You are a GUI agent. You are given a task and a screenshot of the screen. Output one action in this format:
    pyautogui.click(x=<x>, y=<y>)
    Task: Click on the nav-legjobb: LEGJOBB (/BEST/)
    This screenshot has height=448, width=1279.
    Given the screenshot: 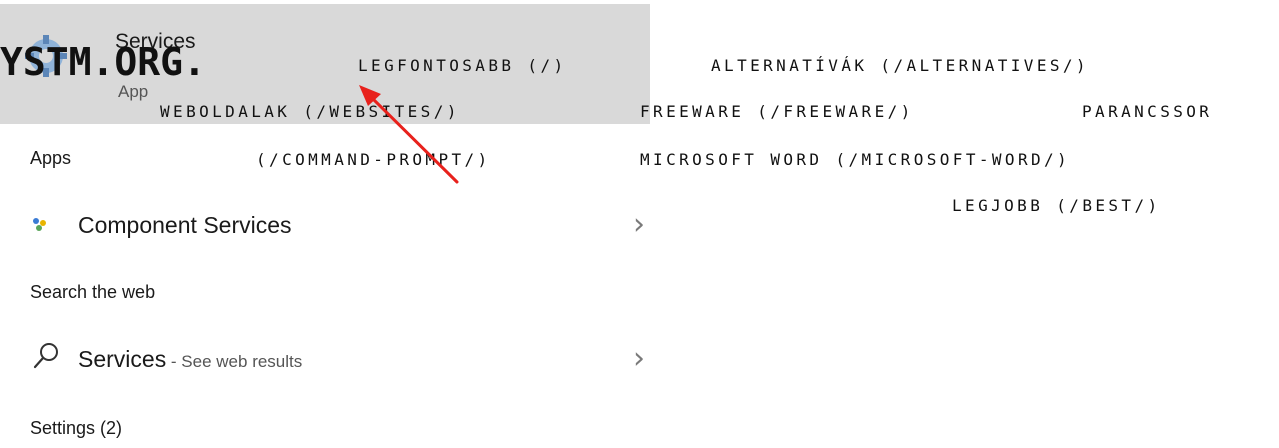 What is the action you would take?
    pyautogui.click(x=1056, y=205)
    